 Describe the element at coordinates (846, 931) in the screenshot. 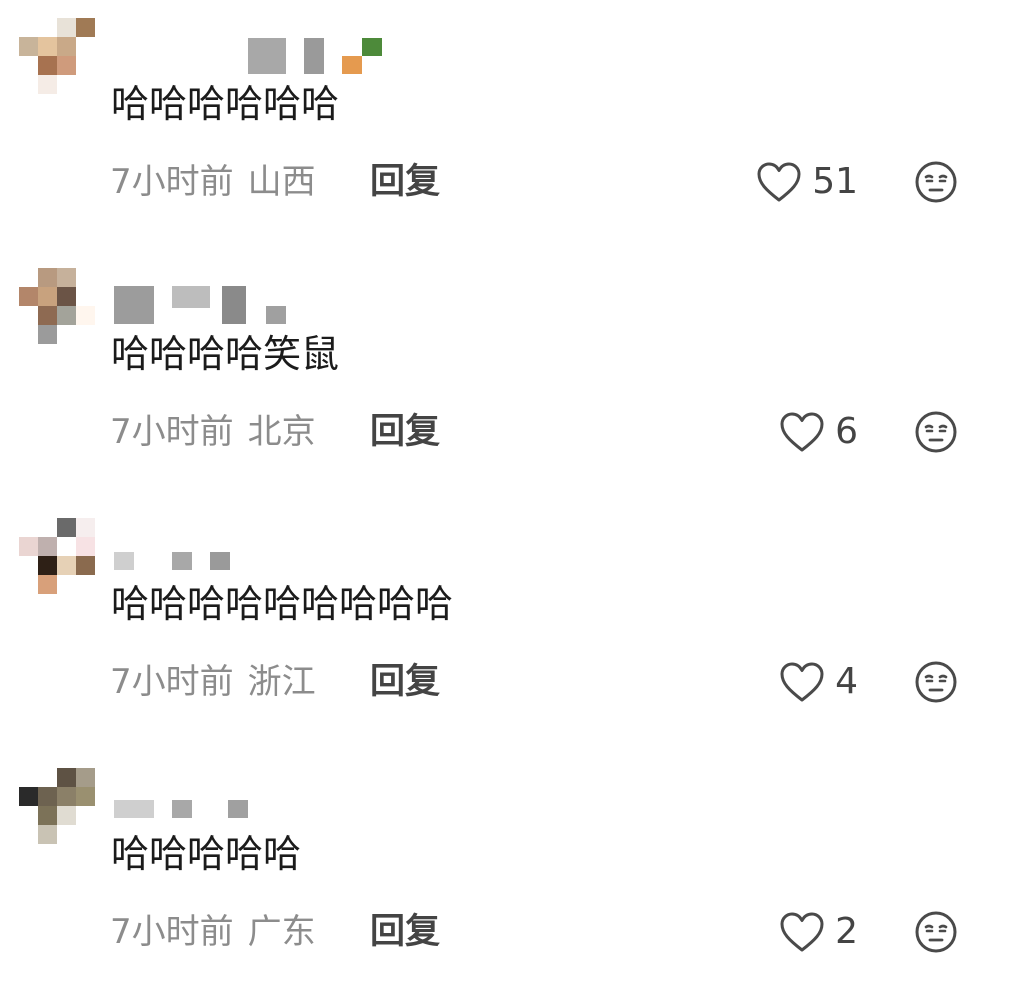

I see `like-count: 2` at that location.